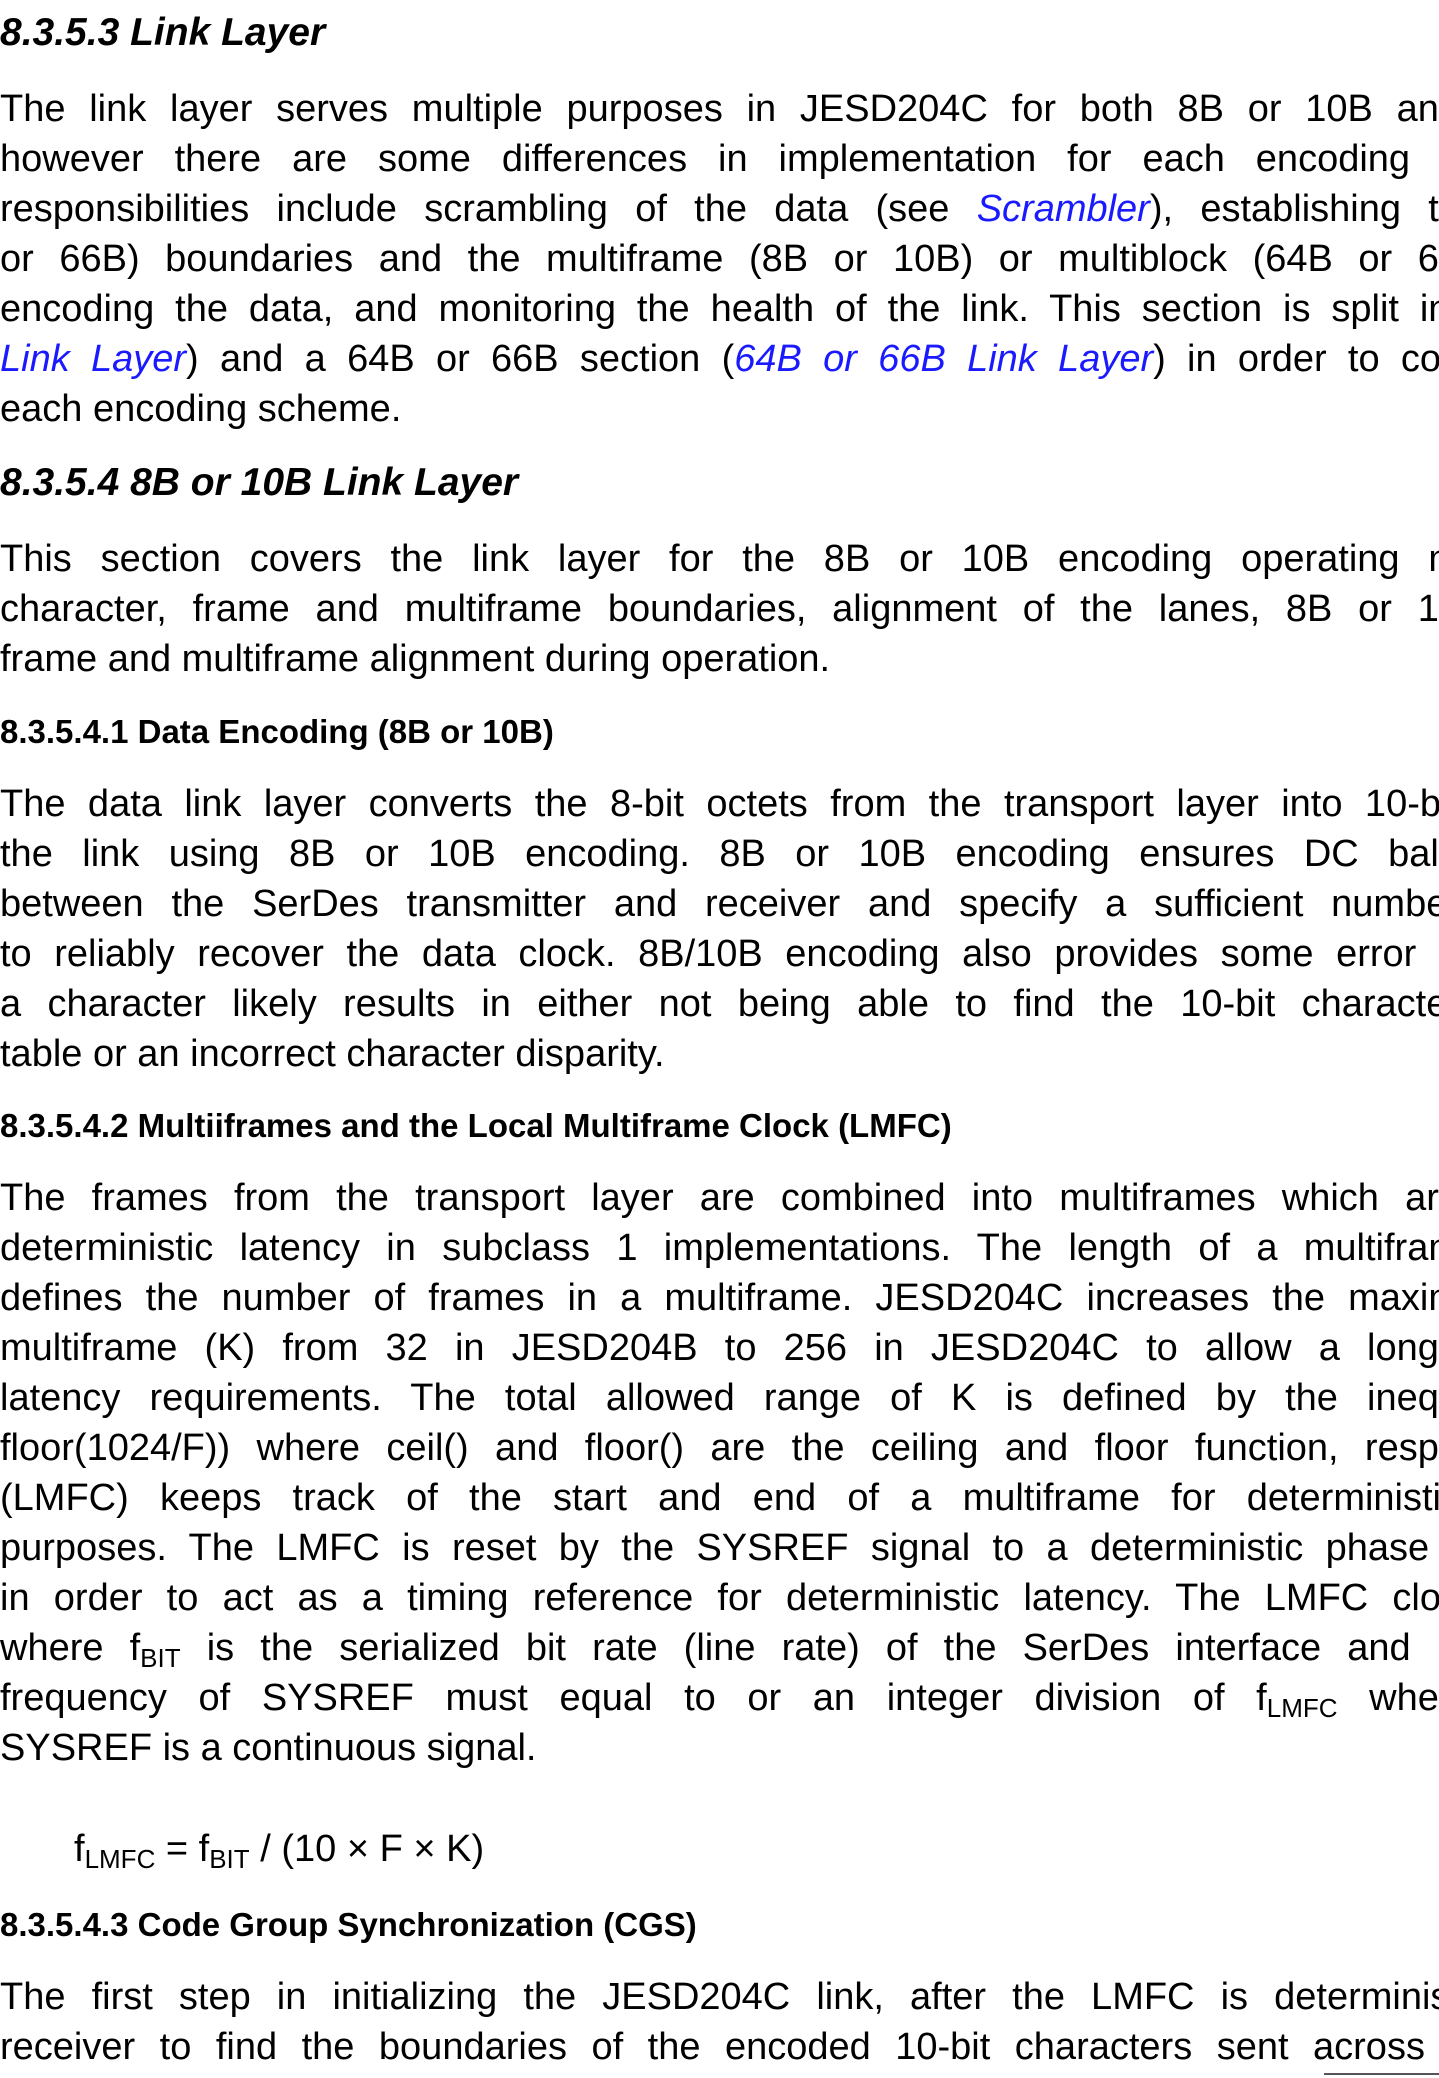 The width and height of the screenshot is (1439, 2078). Describe the element at coordinates (277, 731) in the screenshot. I see `heading-data-encoding: 8.3.5.4.1 Data Encoding (8B or 10B)` at that location.